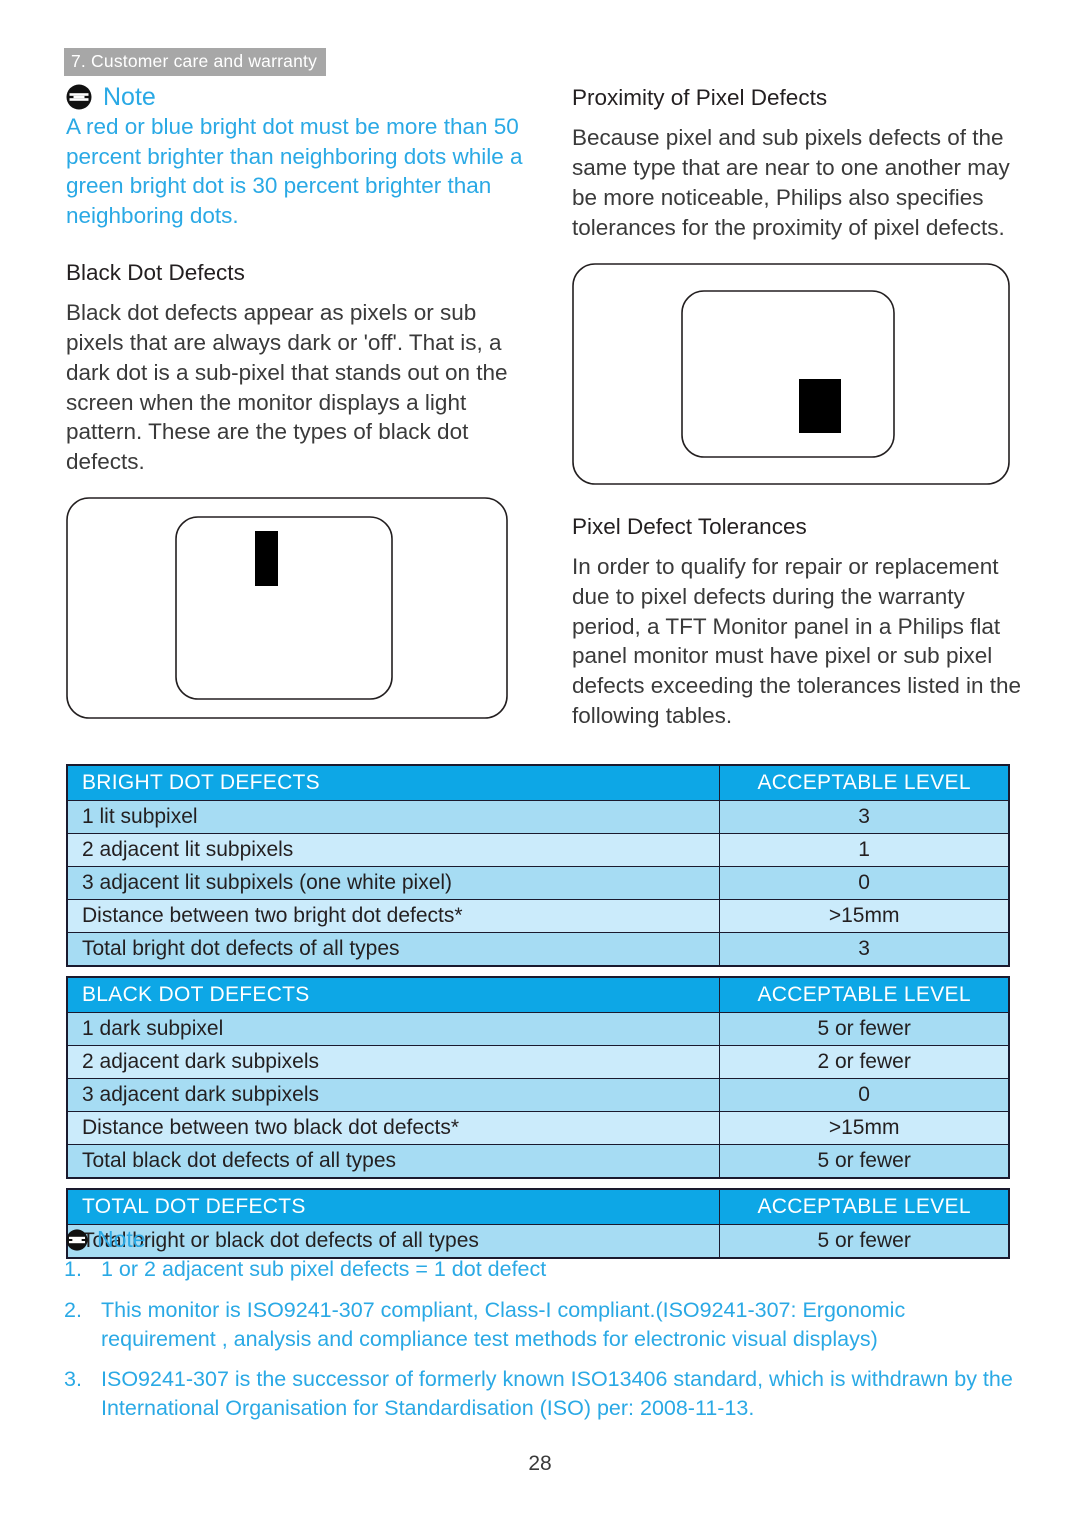  Describe the element at coordinates (393, 994) in the screenshot. I see `column-header-category: BLACK DOT DEFECTS` at that location.